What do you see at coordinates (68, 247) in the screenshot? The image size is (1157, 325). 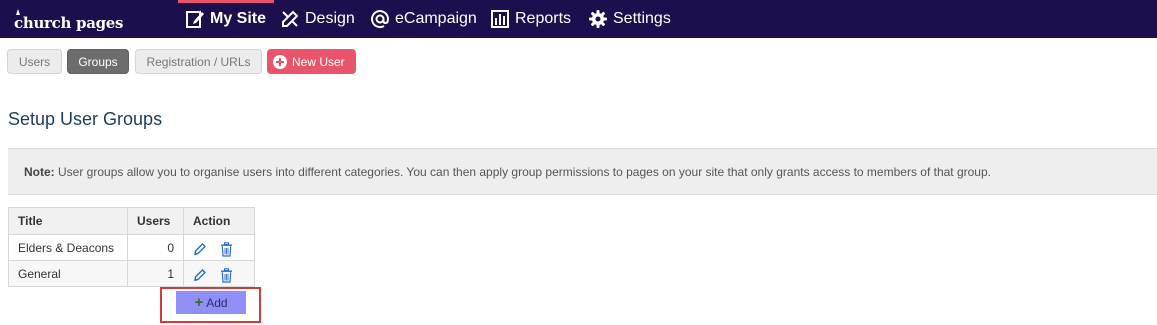 I see `group-title-cell: Elders & Deacons` at bounding box center [68, 247].